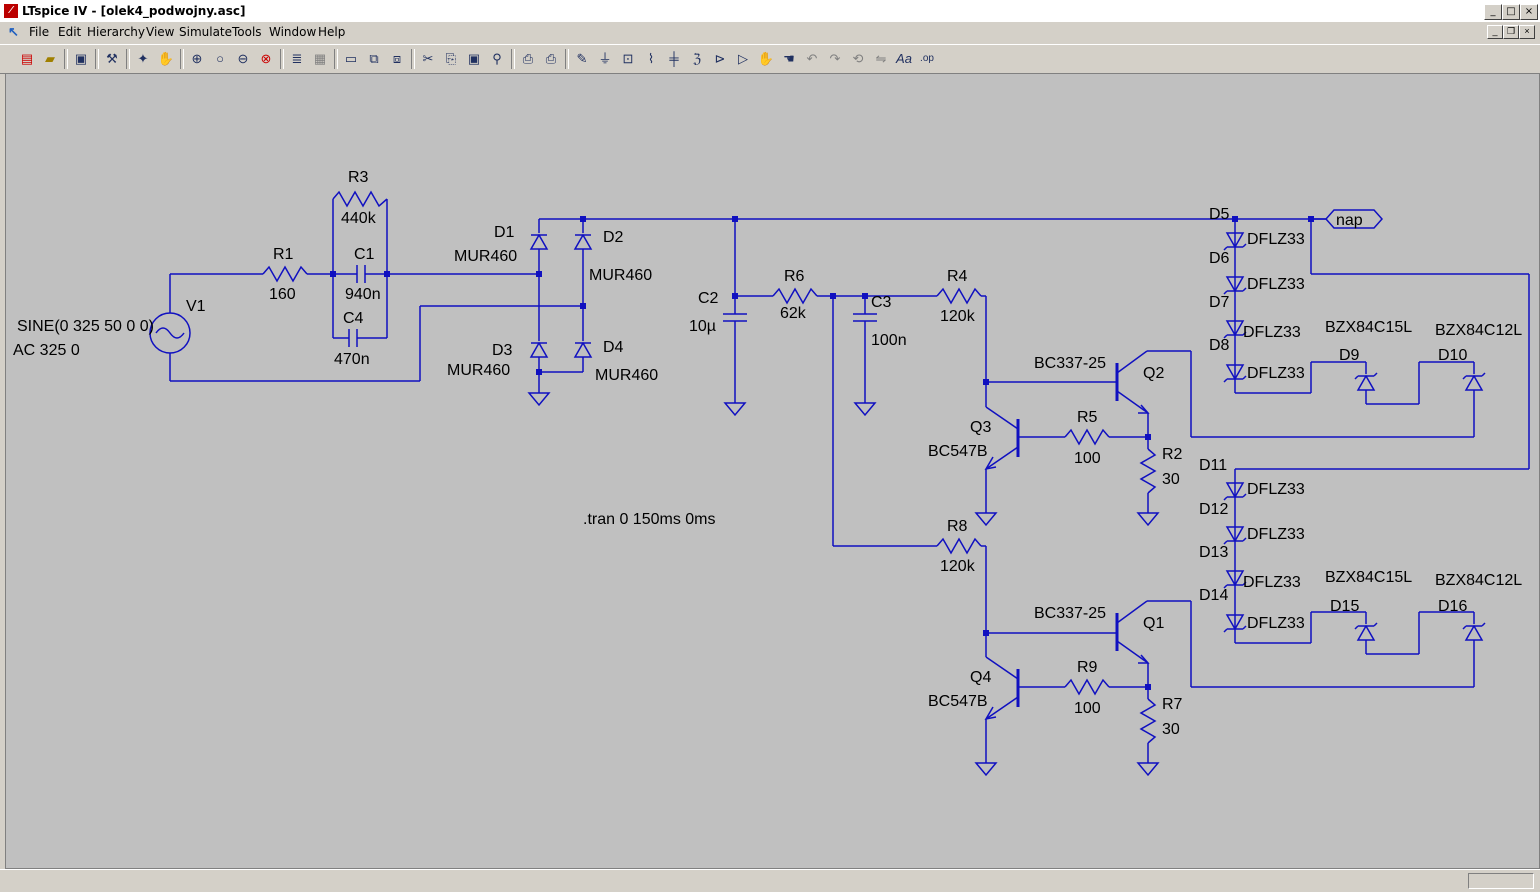  Describe the element at coordinates (1148, 471) in the screenshot. I see `r2-symbol` at that location.